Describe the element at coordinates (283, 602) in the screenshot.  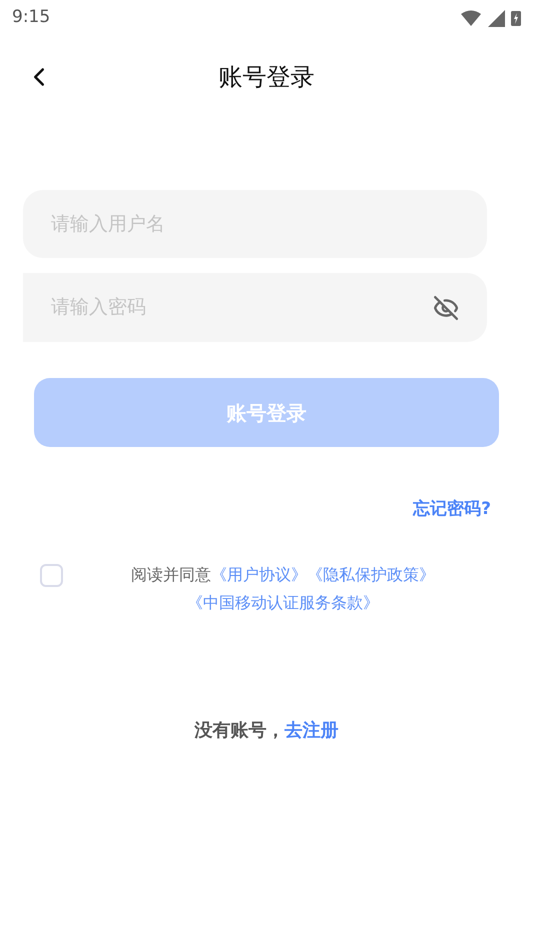
I see `agreement-link: 《中国移动认证服务条款》` at that location.